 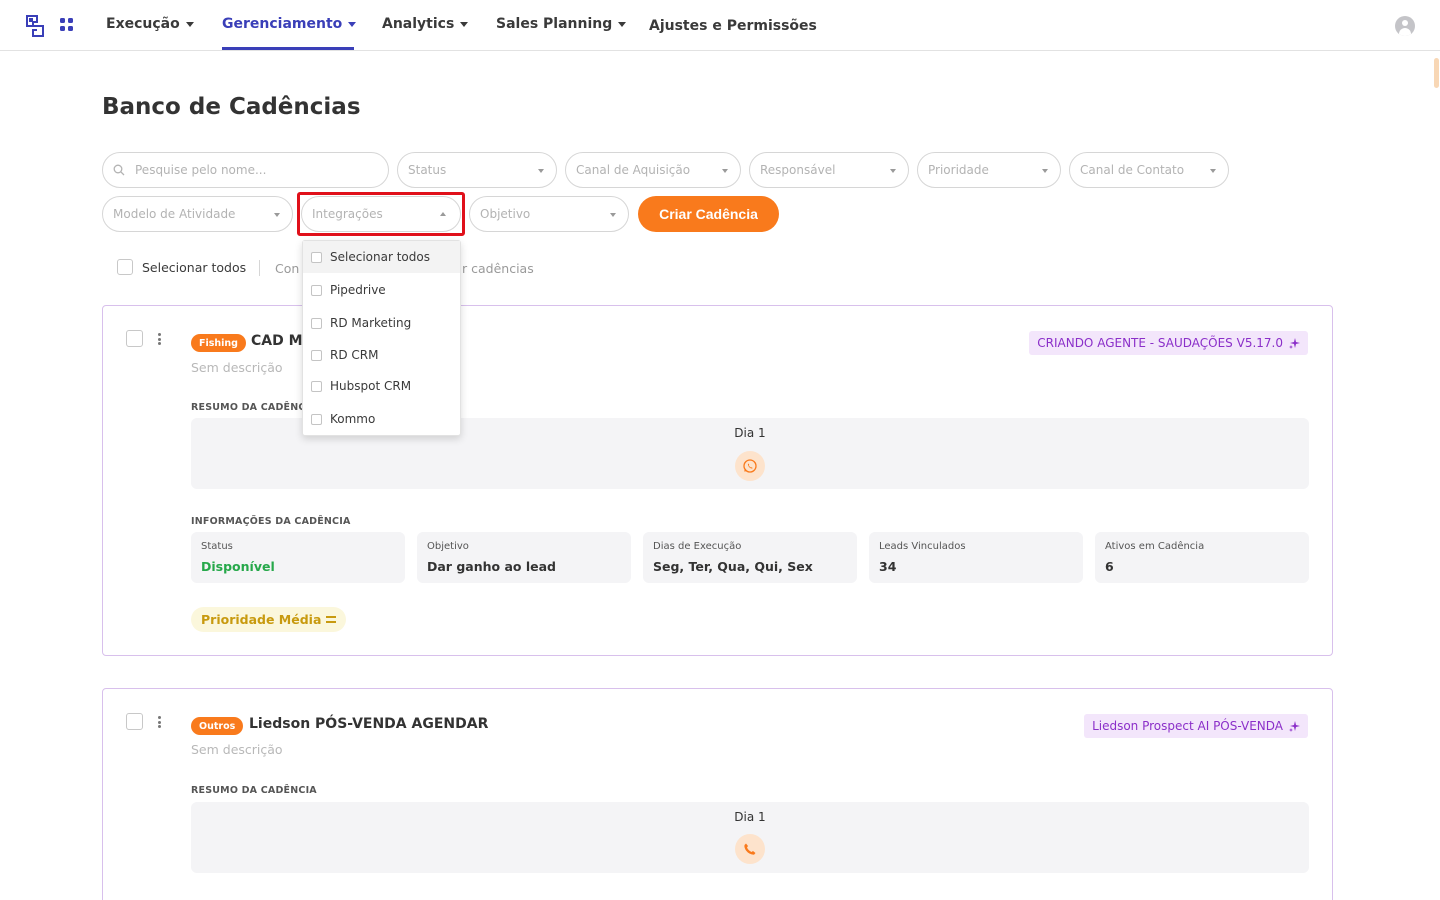 What do you see at coordinates (733, 26) in the screenshot?
I see `nav-item-ajustes-permissoes: Ajustes e Permissões` at bounding box center [733, 26].